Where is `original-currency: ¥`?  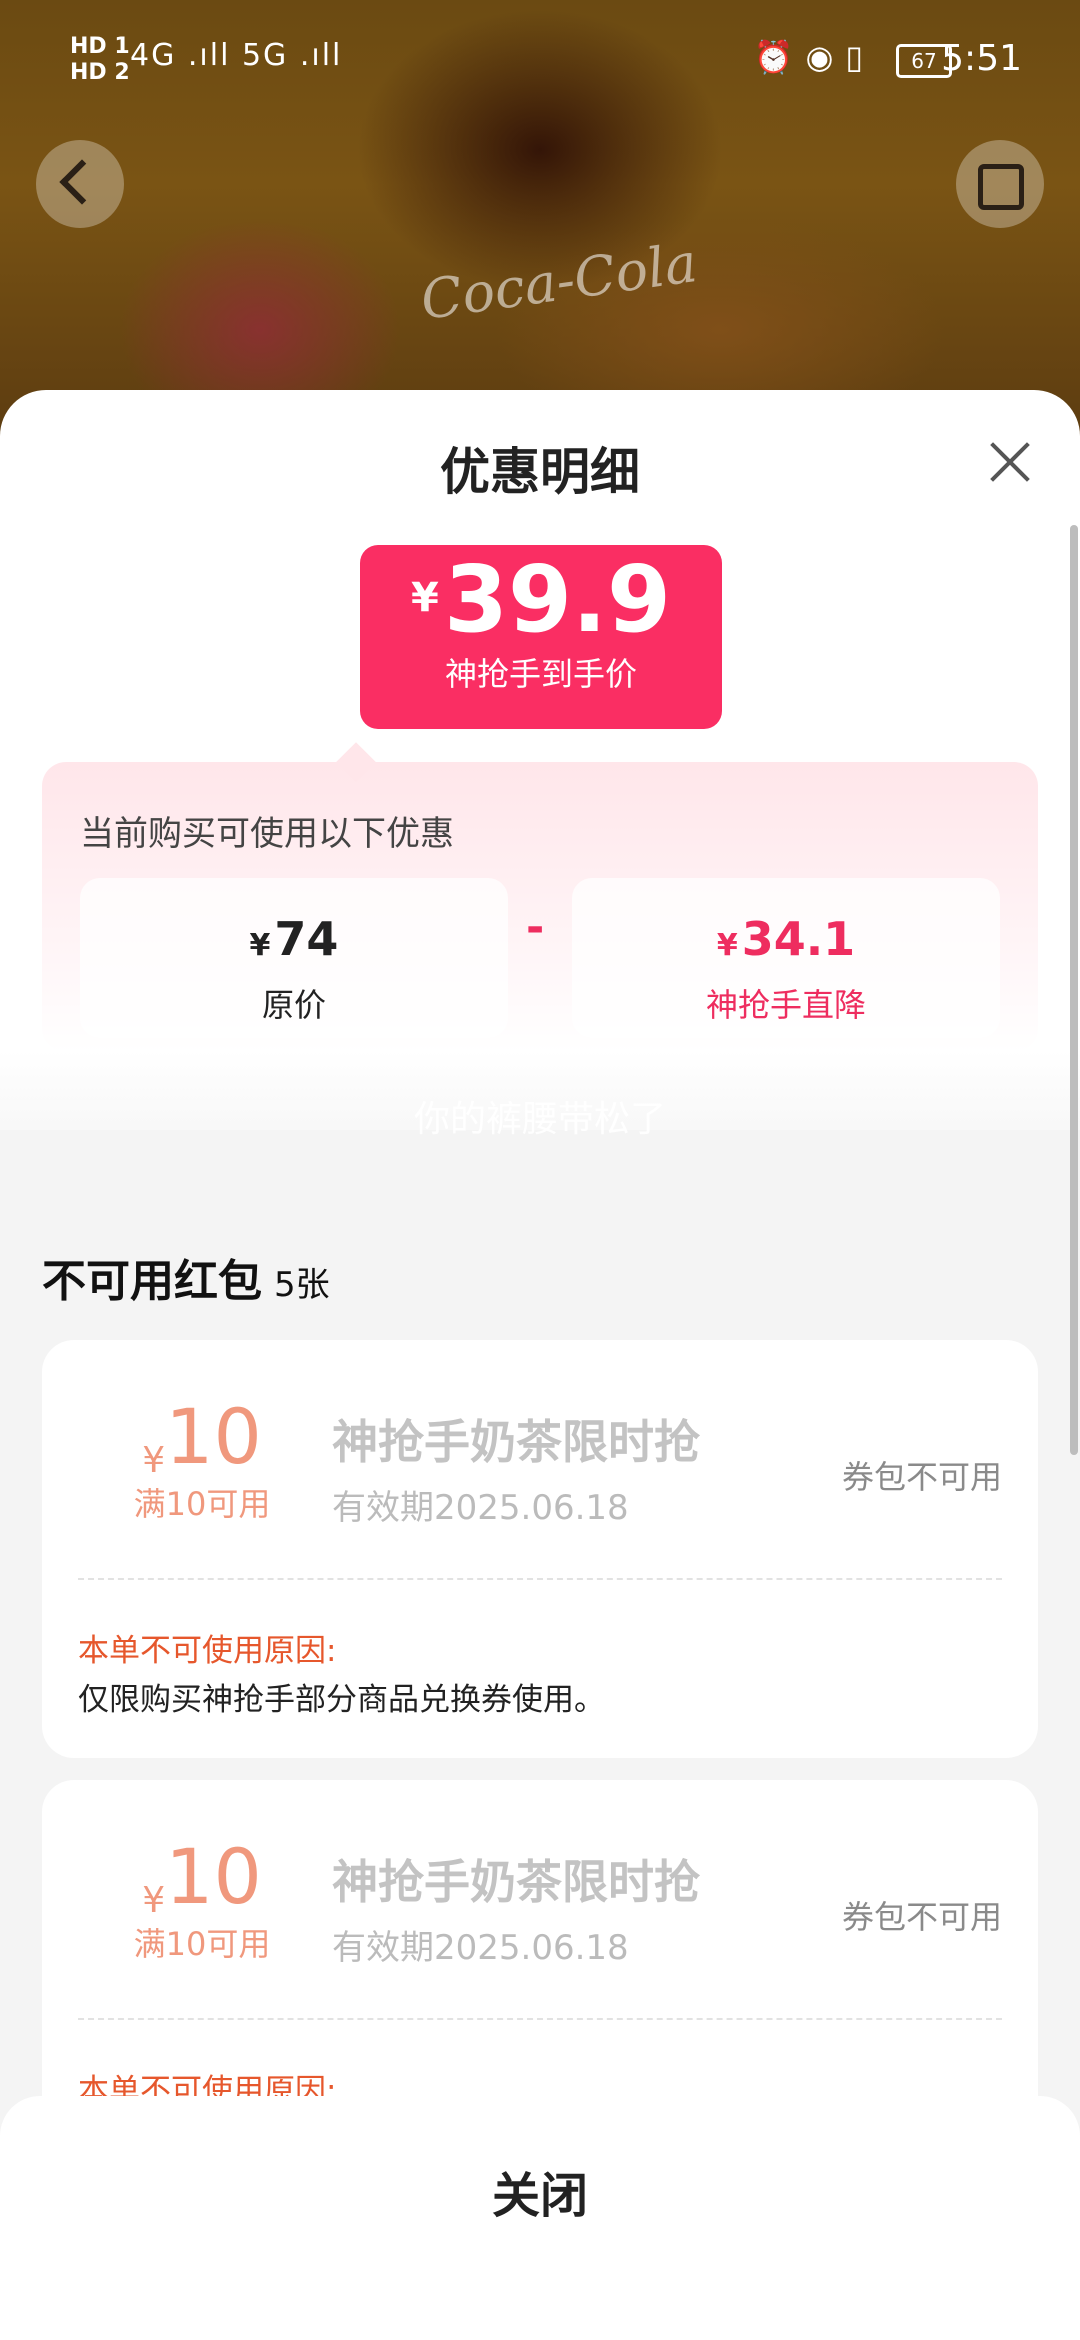 original-currency: ¥ is located at coordinates (260, 945).